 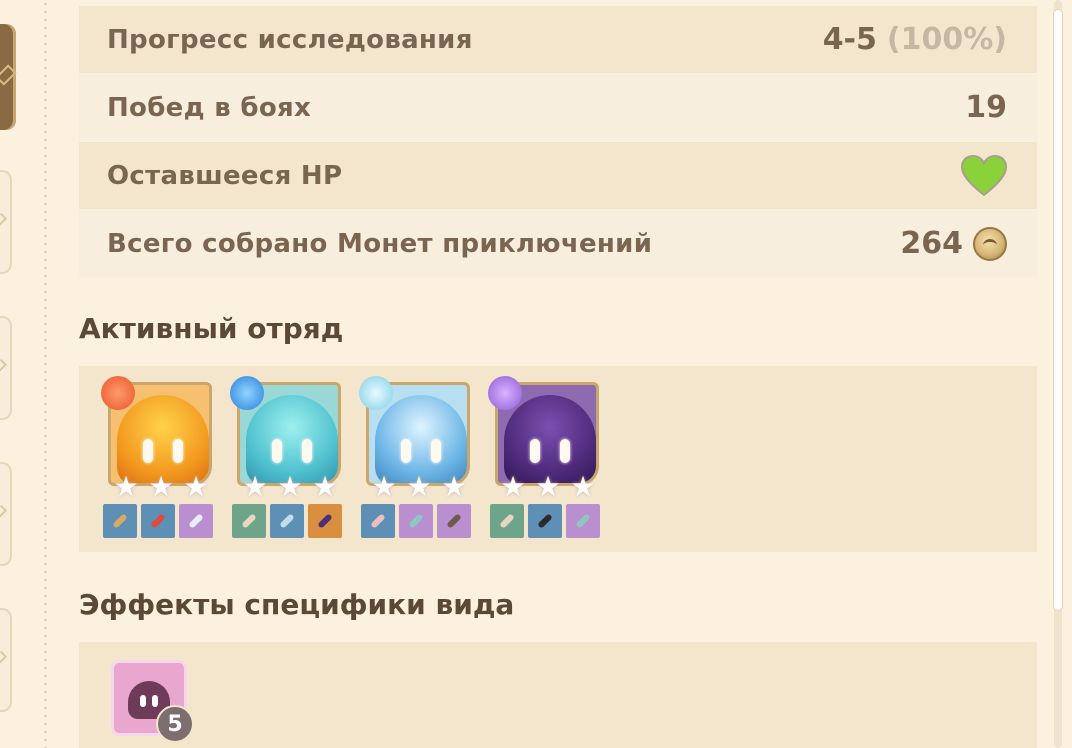 What do you see at coordinates (158, 459) in the screenshot?
I see `team-member-pyro-slime: ★ ★ ★` at bounding box center [158, 459].